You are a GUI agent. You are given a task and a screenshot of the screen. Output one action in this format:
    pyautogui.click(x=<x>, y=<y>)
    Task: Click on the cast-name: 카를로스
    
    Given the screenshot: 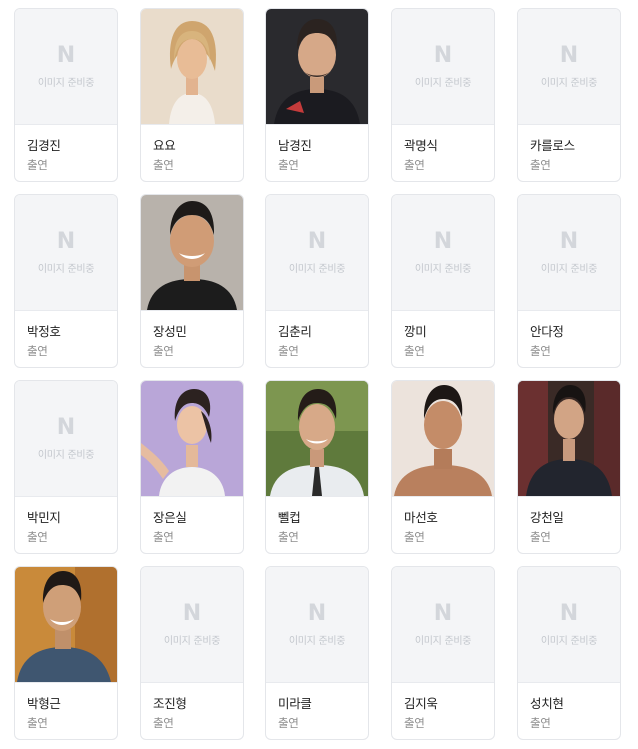 What is the action you would take?
    pyautogui.click(x=552, y=144)
    